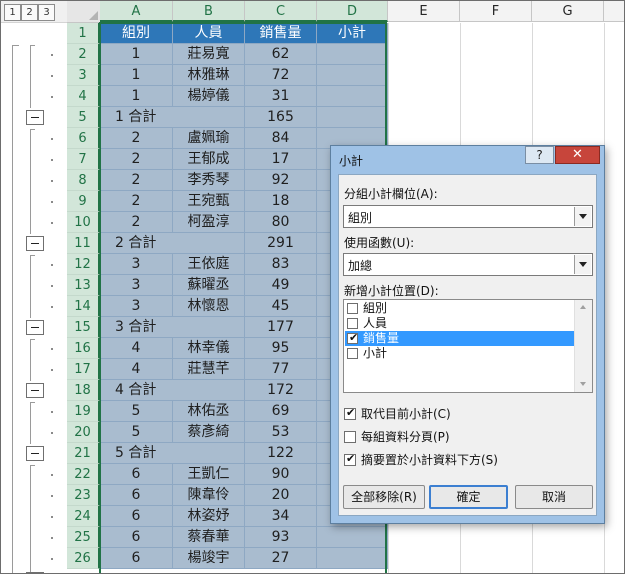 This screenshot has width=625, height=574. Describe the element at coordinates (136, 11) in the screenshot. I see `column-header-a: A` at that location.